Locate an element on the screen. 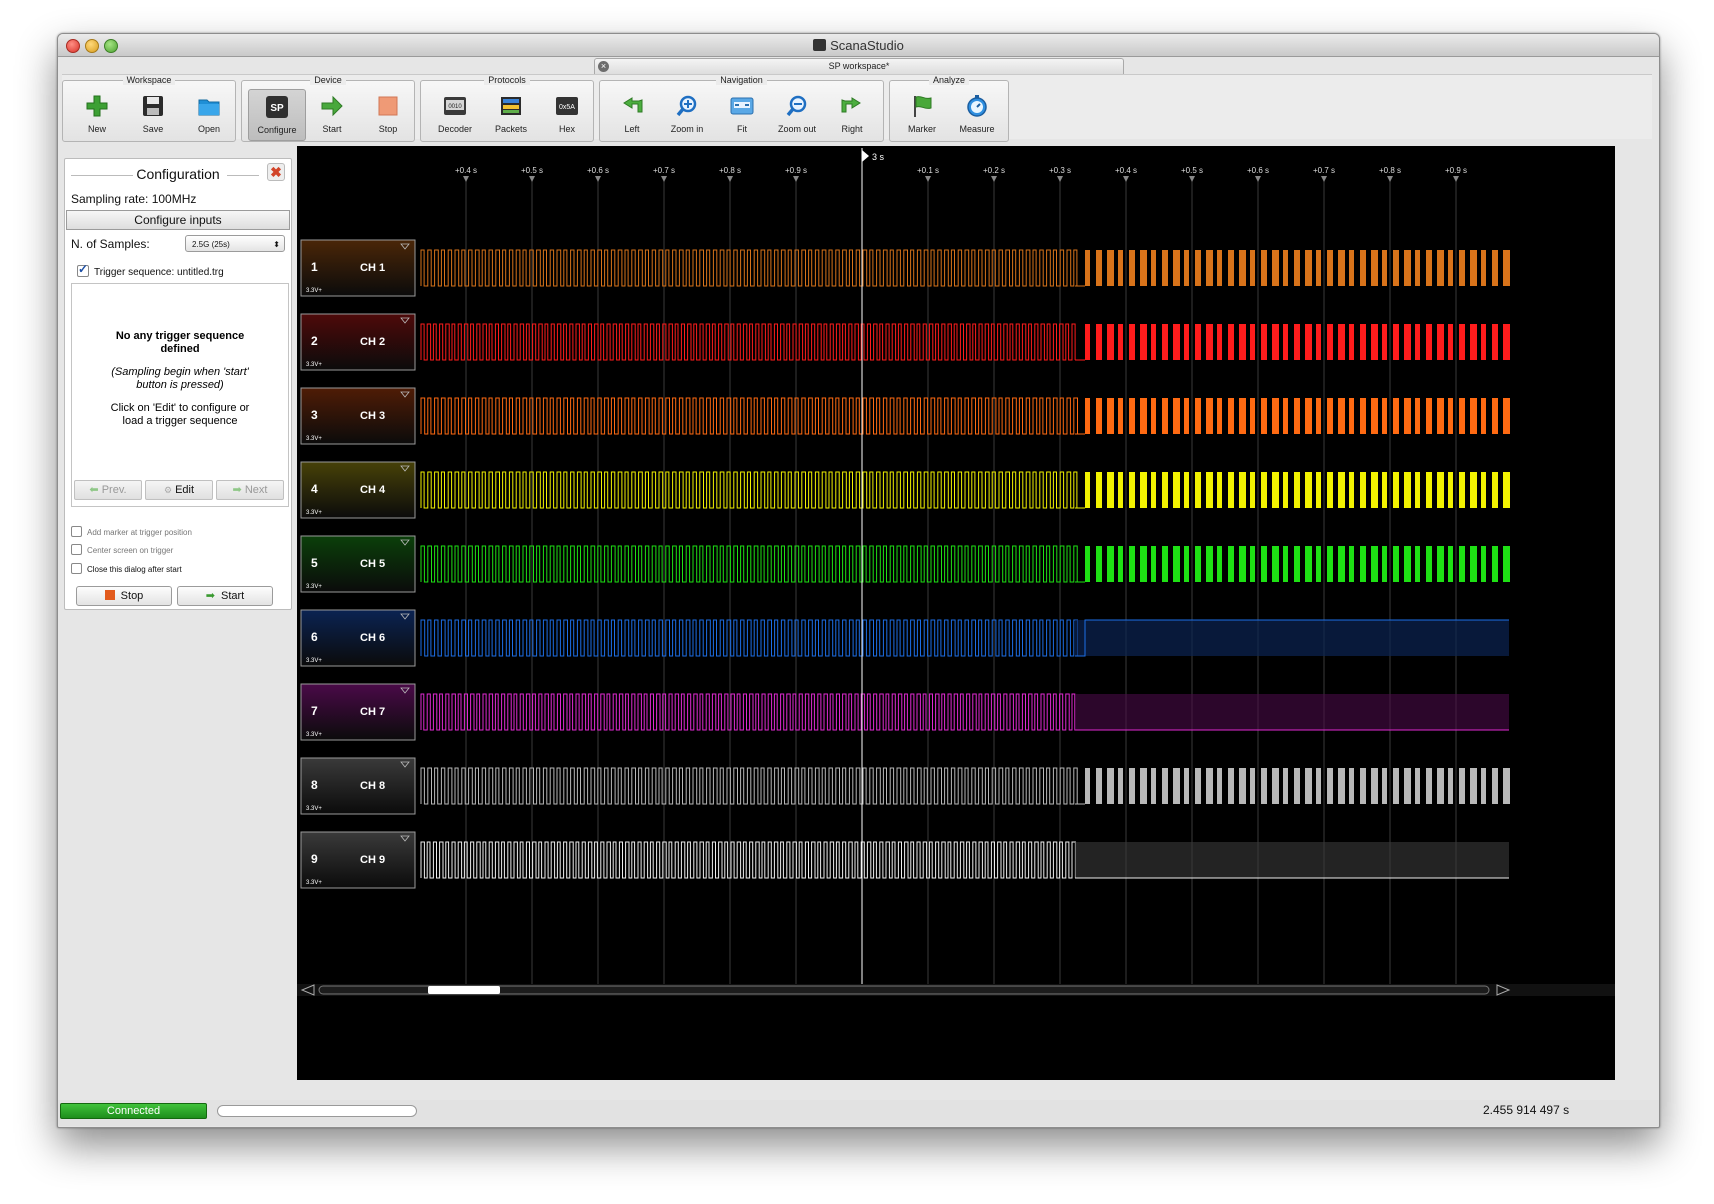 The height and width of the screenshot is (1204, 1714). zoom-in-button: Zoom in is located at coordinates (687, 114).